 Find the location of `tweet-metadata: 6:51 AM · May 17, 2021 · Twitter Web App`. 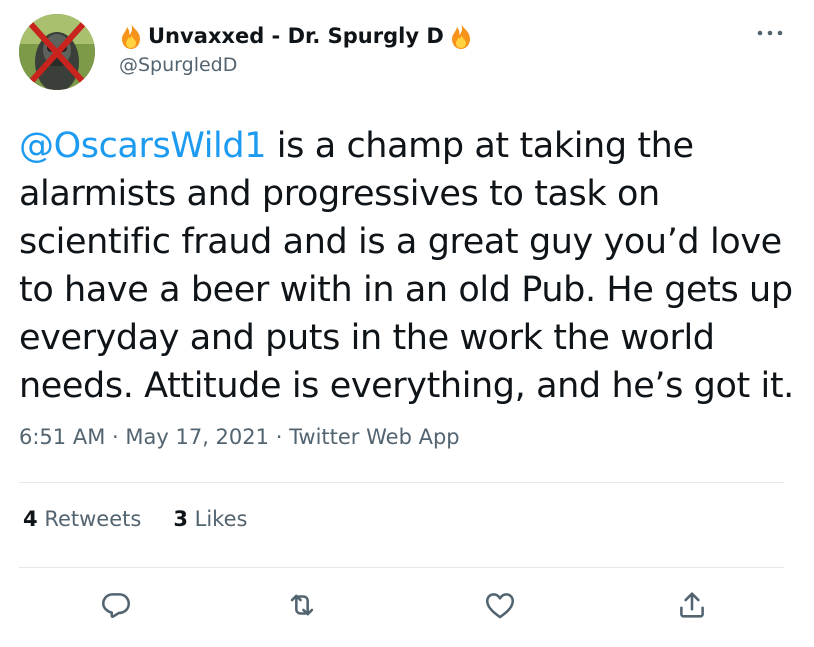

tweet-metadata: 6:51 AM · May 17, 2021 · Twitter Web App is located at coordinates (239, 437).